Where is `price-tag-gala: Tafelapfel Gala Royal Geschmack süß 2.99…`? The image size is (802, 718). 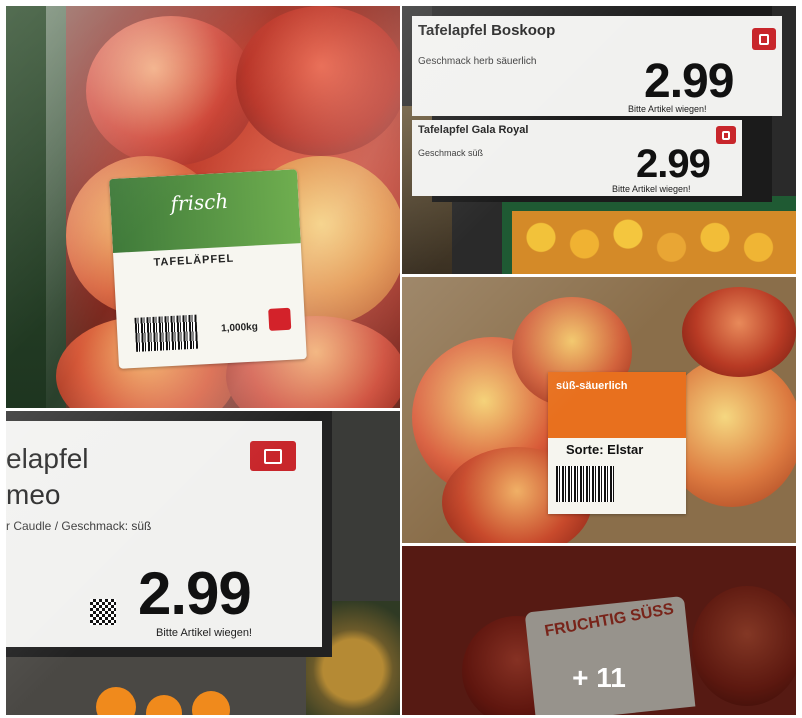
price-tag-gala: Tafelapfel Gala Royal Geschmack süß 2.99… is located at coordinates (577, 158).